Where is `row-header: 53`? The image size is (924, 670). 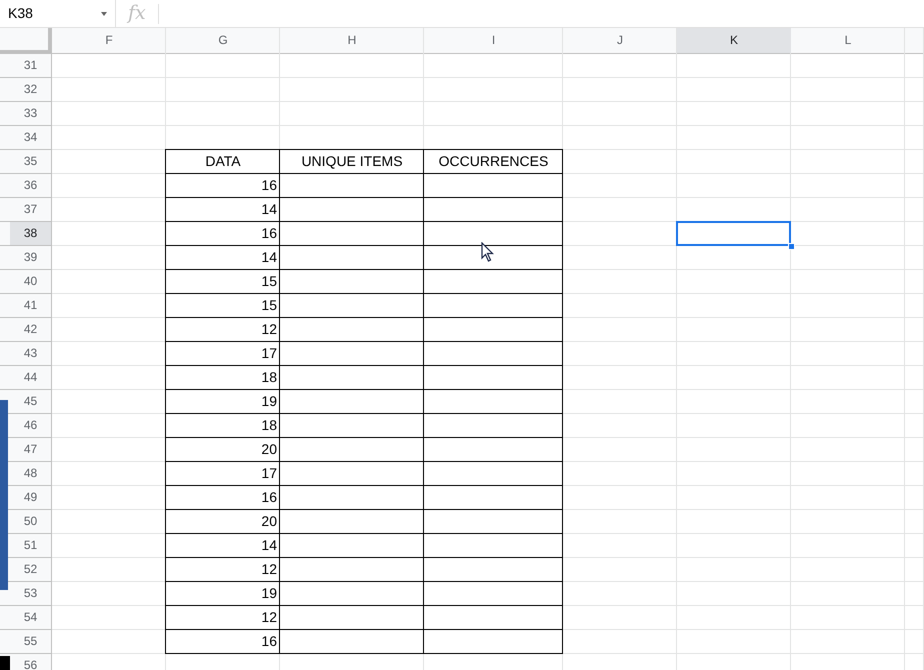 row-header: 53 is located at coordinates (30, 593).